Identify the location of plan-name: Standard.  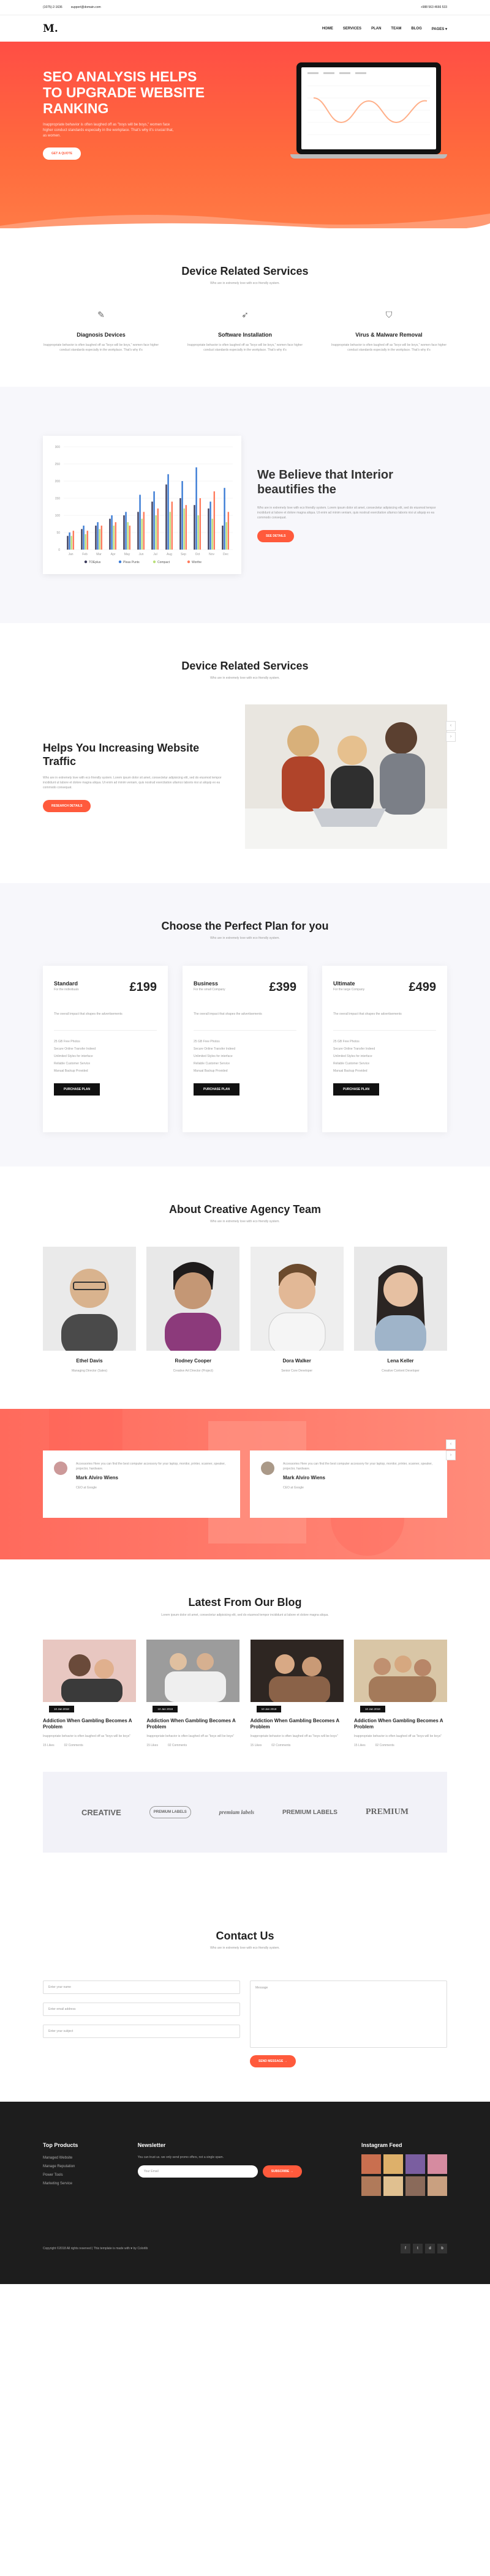
(66, 983).